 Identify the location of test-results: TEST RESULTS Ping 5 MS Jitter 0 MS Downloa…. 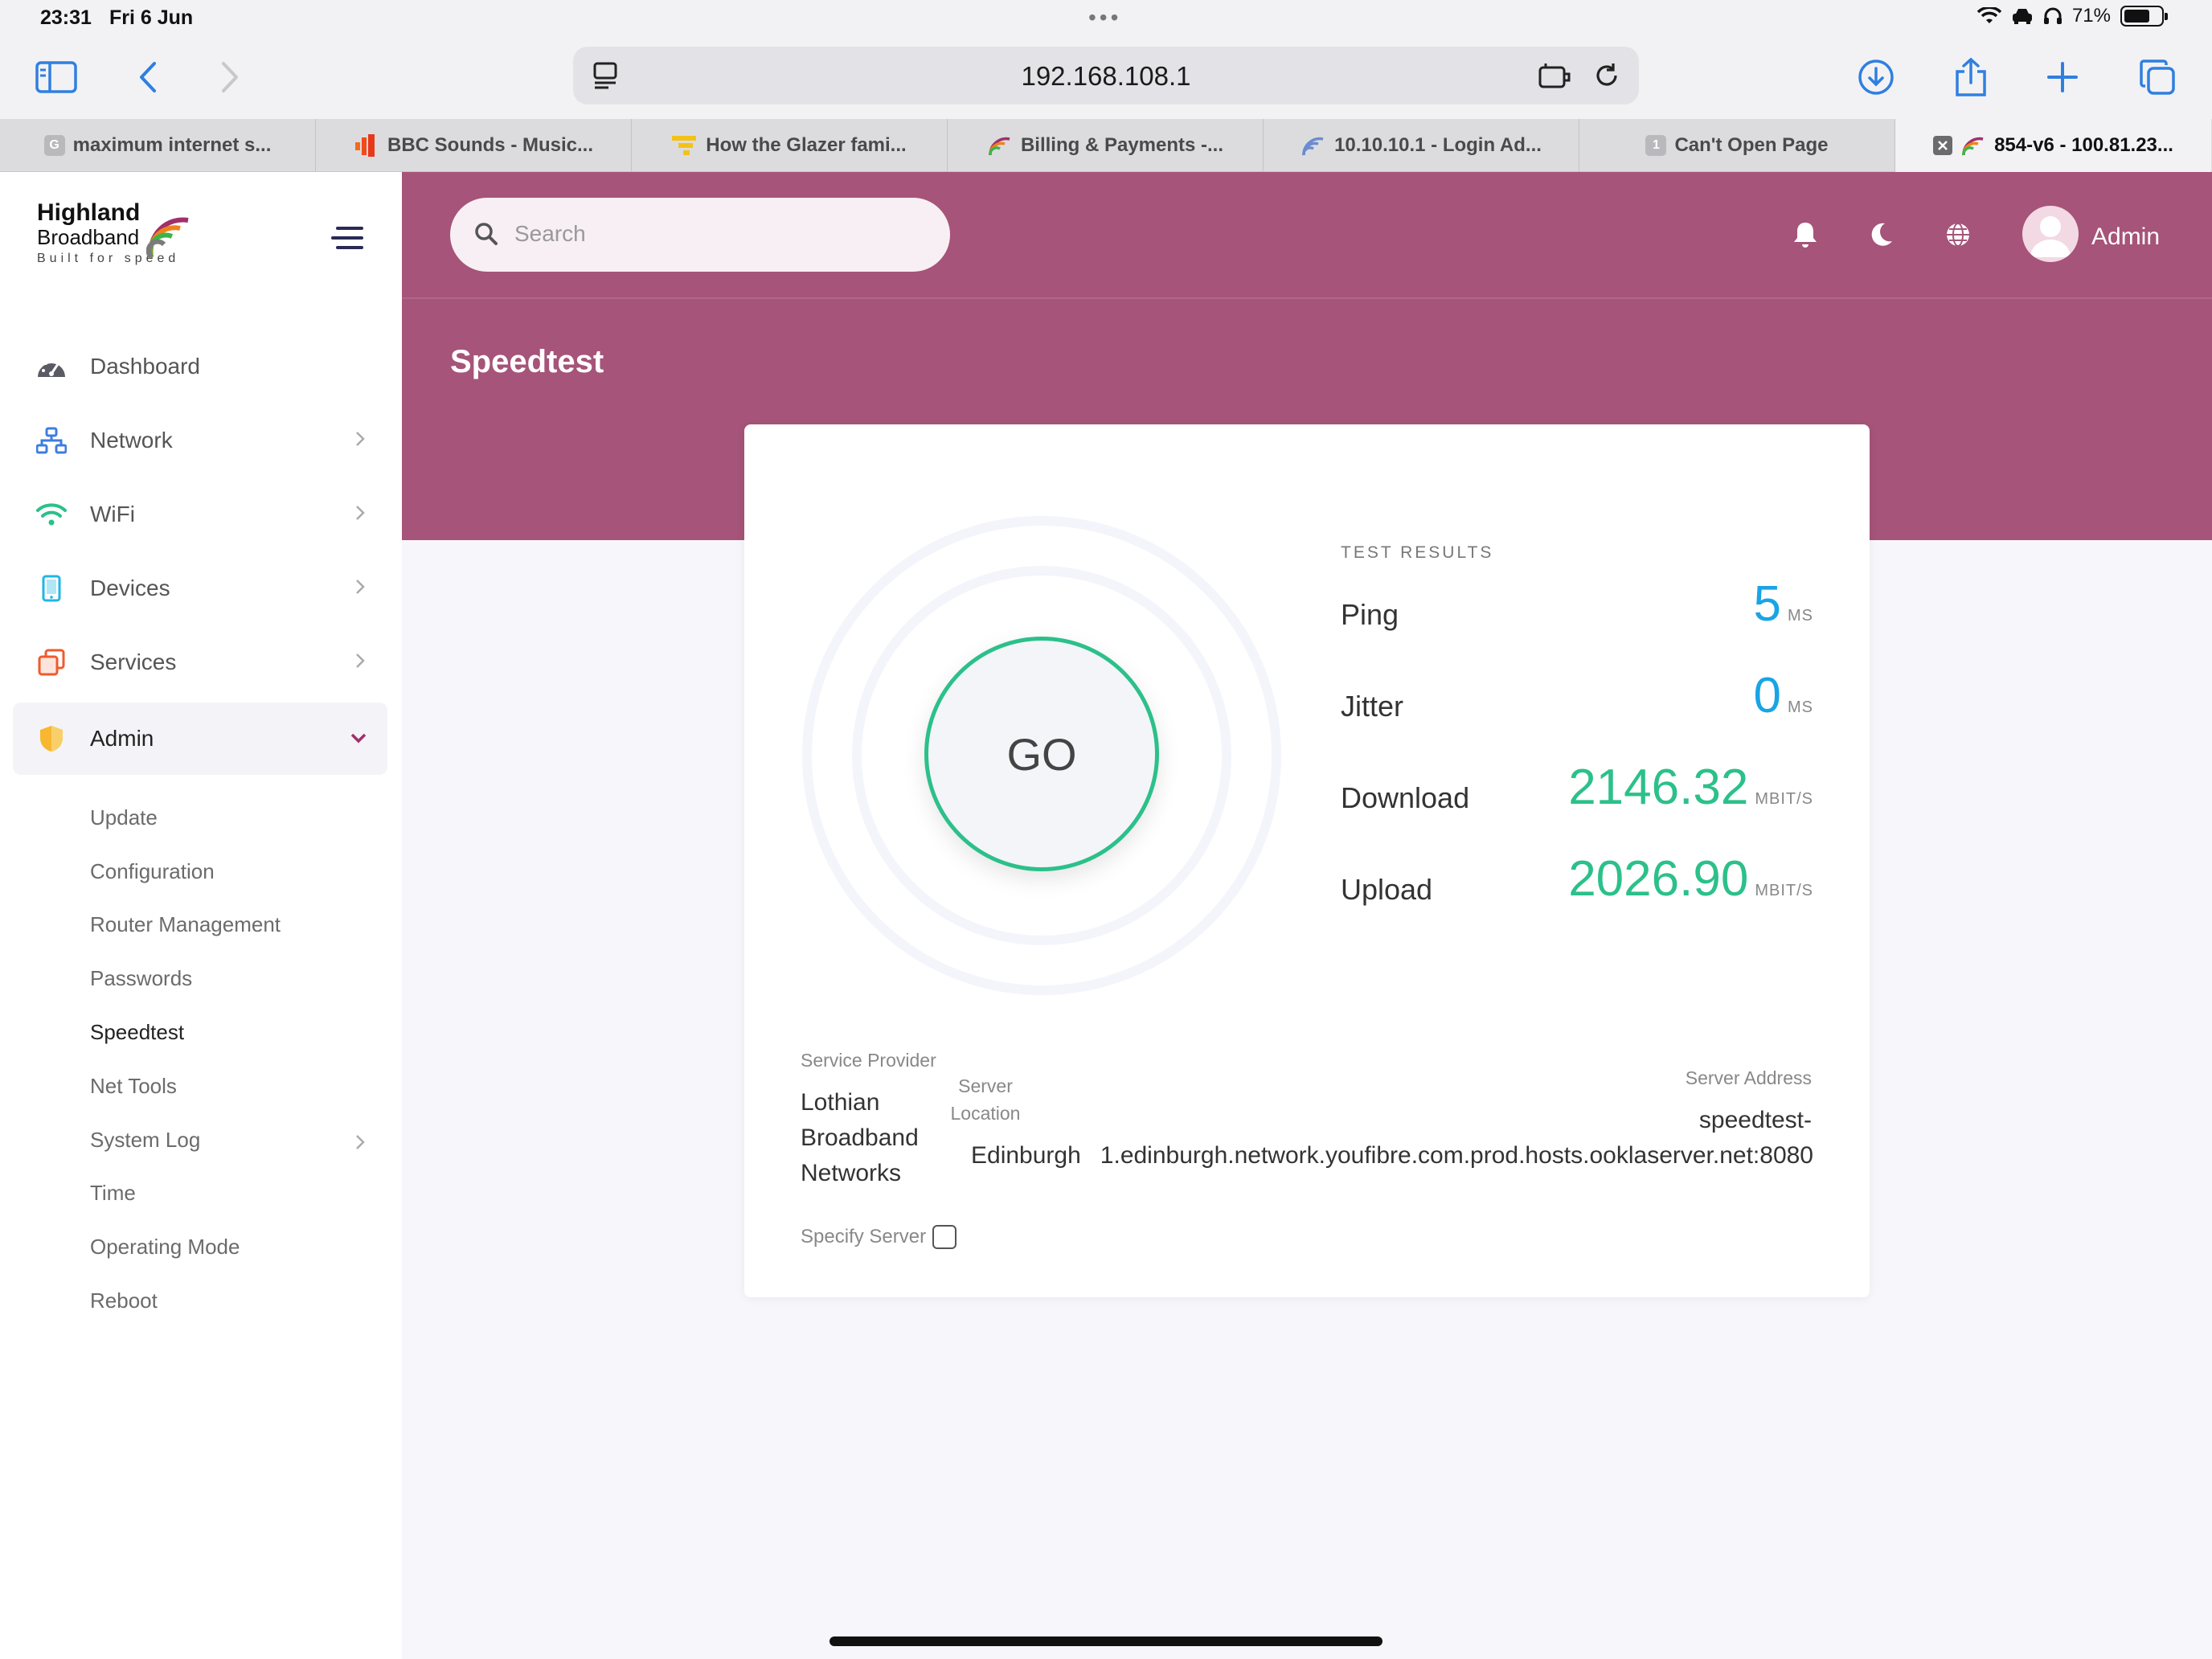
(1577, 725).